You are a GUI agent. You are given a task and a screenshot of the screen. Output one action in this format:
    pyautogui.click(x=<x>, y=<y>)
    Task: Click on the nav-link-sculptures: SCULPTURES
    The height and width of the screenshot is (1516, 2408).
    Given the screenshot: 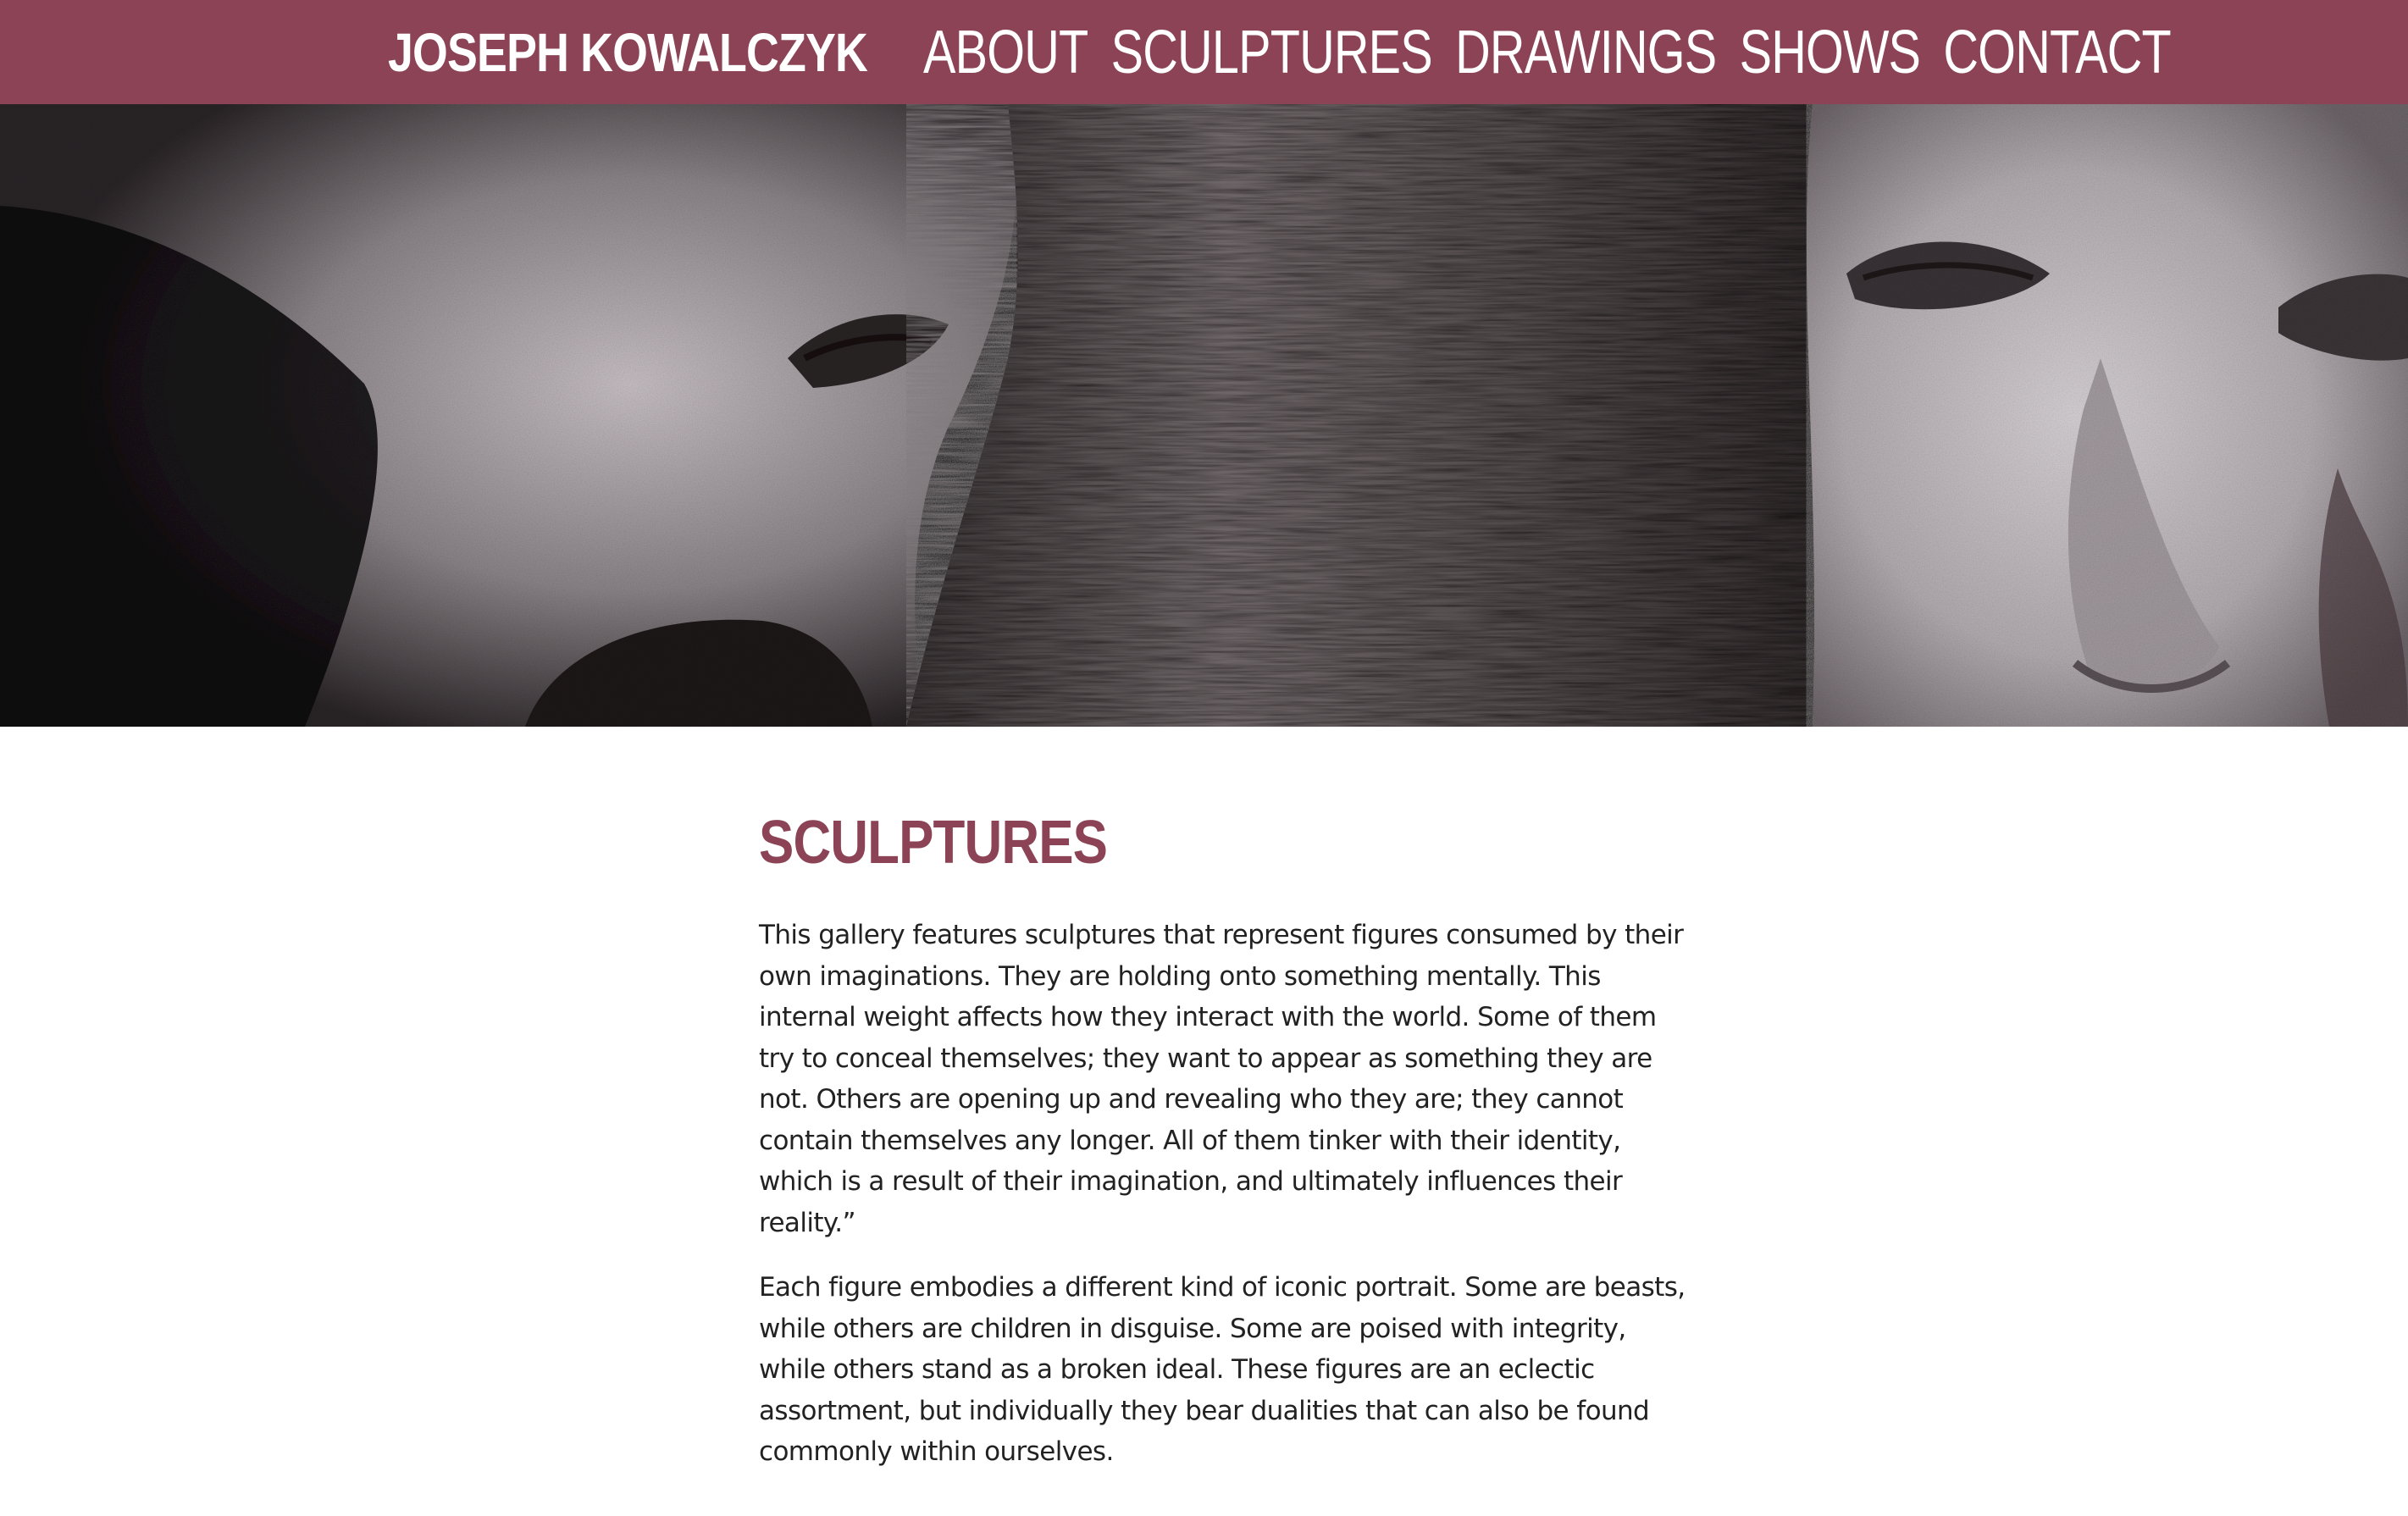 What is the action you would take?
    pyautogui.click(x=1272, y=52)
    